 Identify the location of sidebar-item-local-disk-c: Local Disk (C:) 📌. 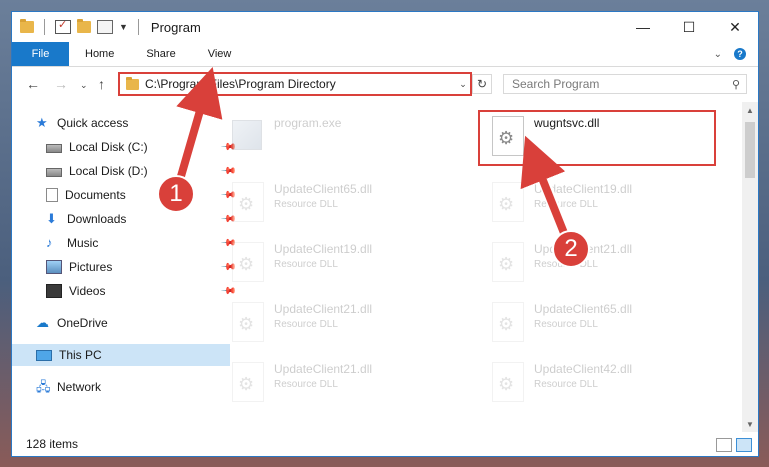
(126, 147).